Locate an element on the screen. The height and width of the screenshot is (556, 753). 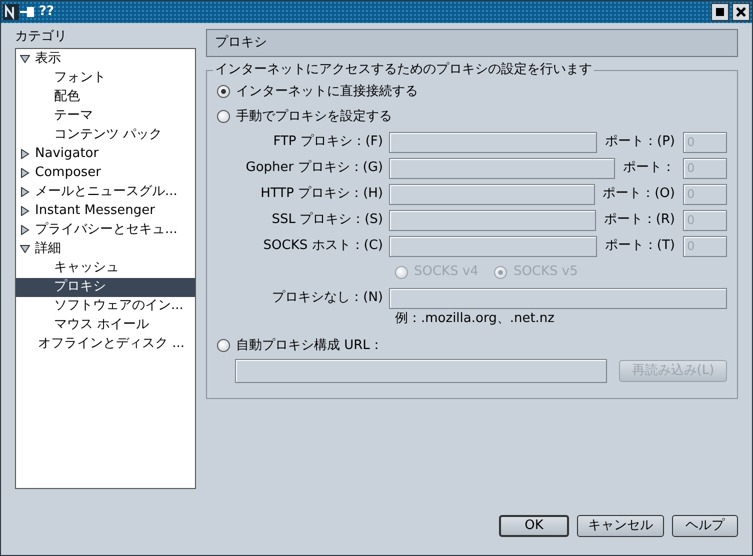
field-label: SSL プロキシ：(S) is located at coordinates (327, 220).